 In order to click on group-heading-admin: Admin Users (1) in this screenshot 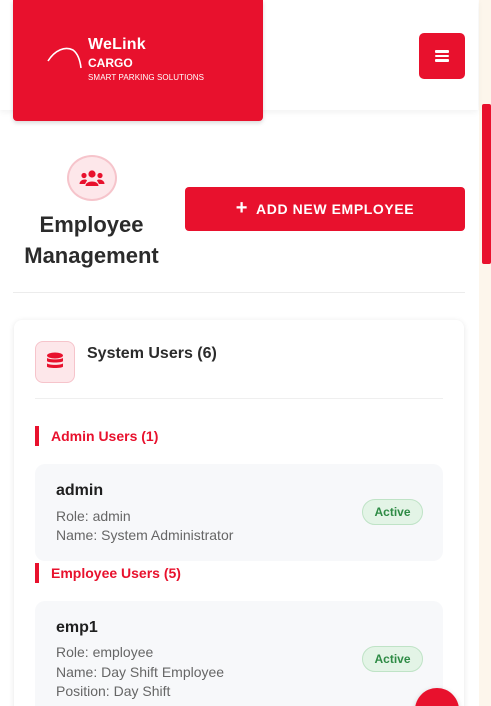, I will do `click(96, 436)`.